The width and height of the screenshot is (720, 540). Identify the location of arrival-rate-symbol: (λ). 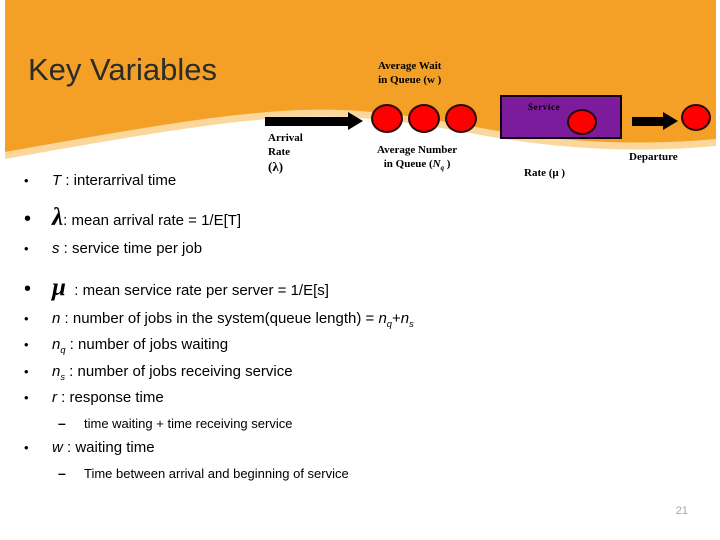
(276, 167).